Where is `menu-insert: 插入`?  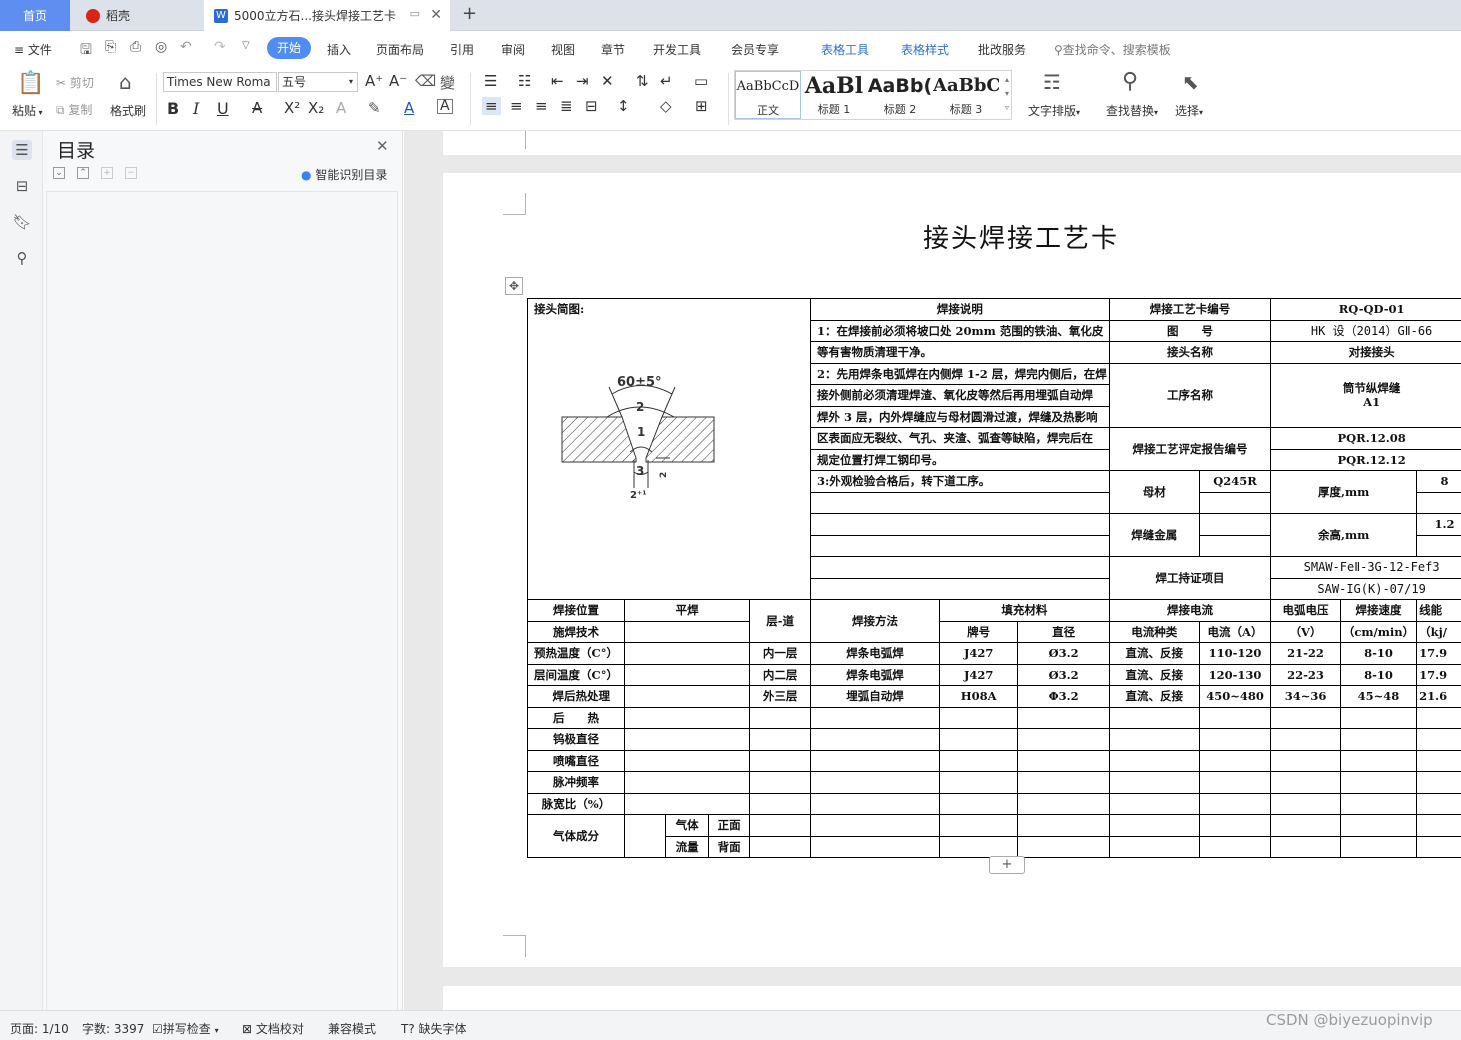
menu-insert: 插入 is located at coordinates (339, 49).